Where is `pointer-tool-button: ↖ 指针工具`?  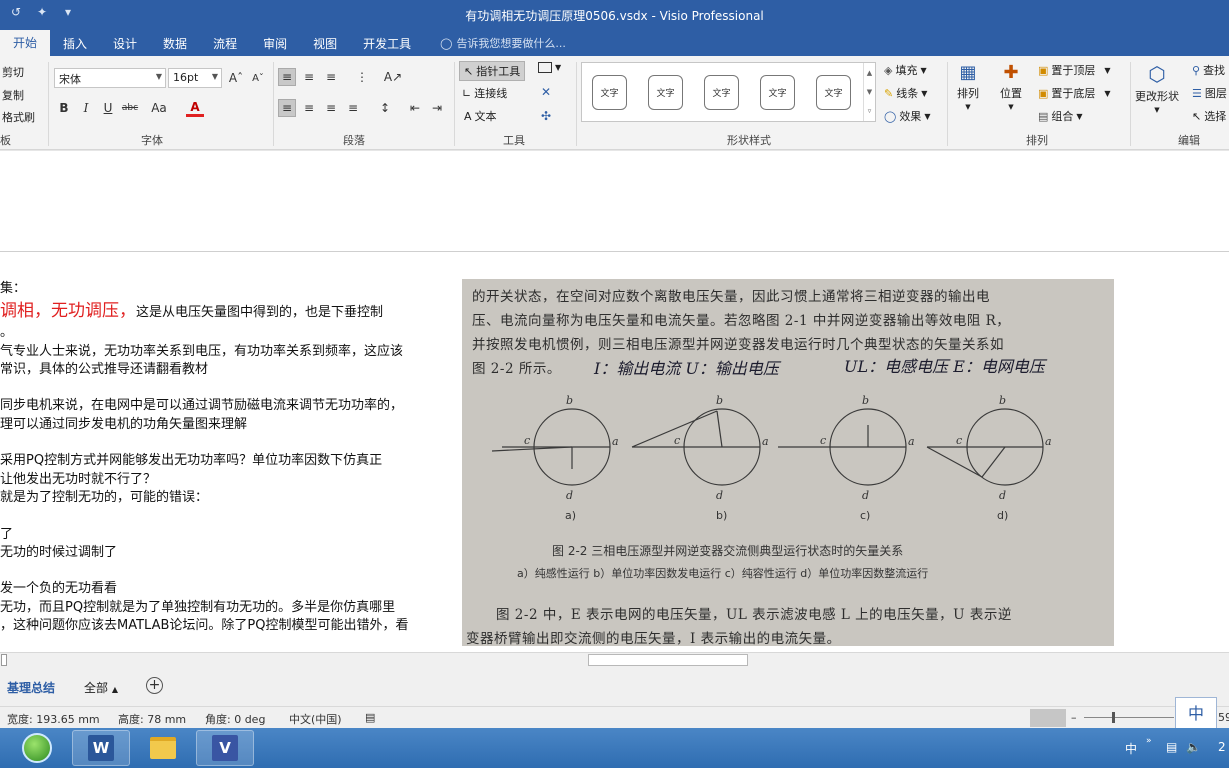
pointer-tool-button: ↖ 指针工具 is located at coordinates (492, 71).